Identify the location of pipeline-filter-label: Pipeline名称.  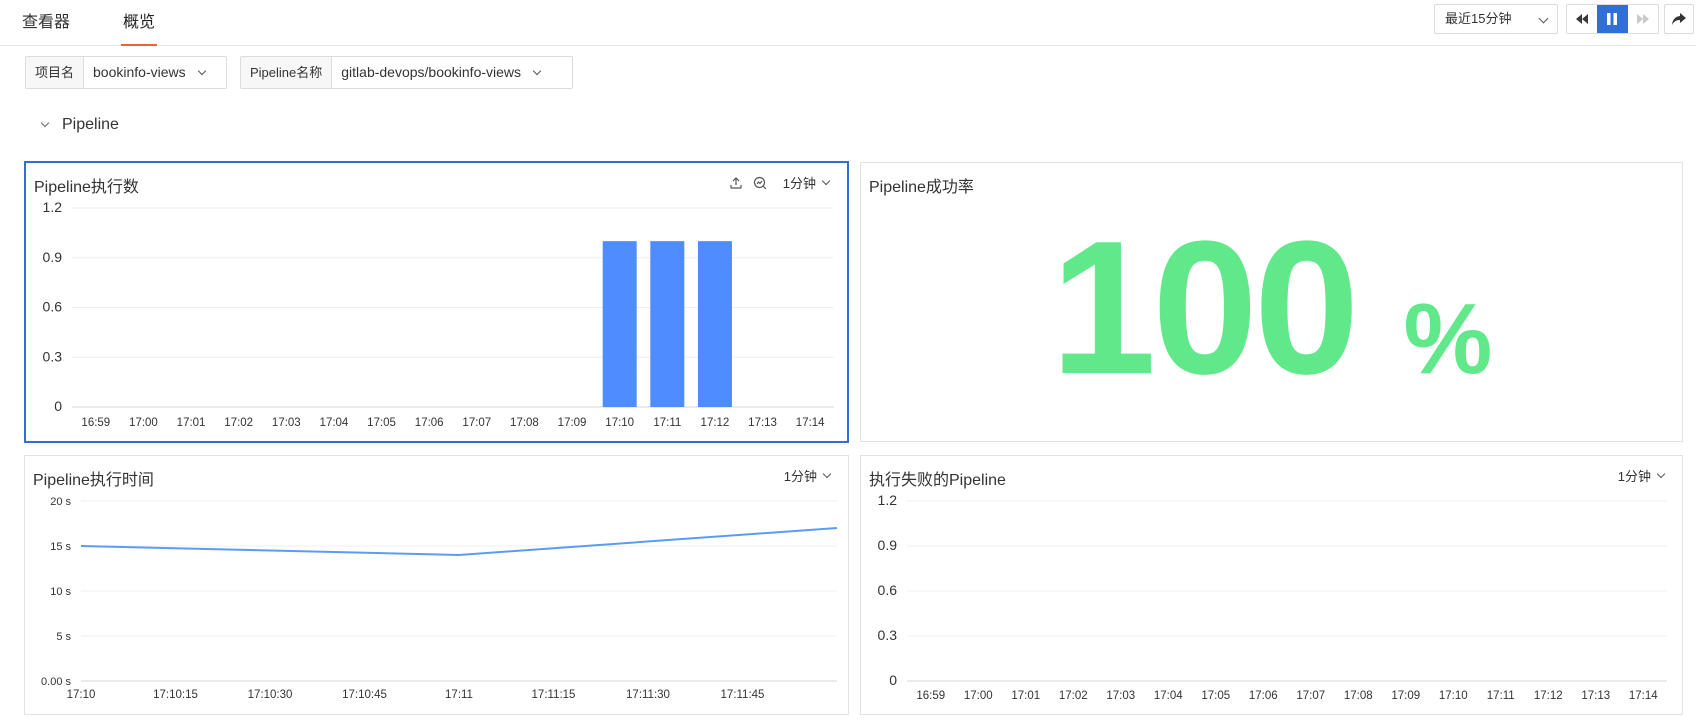
(287, 72).